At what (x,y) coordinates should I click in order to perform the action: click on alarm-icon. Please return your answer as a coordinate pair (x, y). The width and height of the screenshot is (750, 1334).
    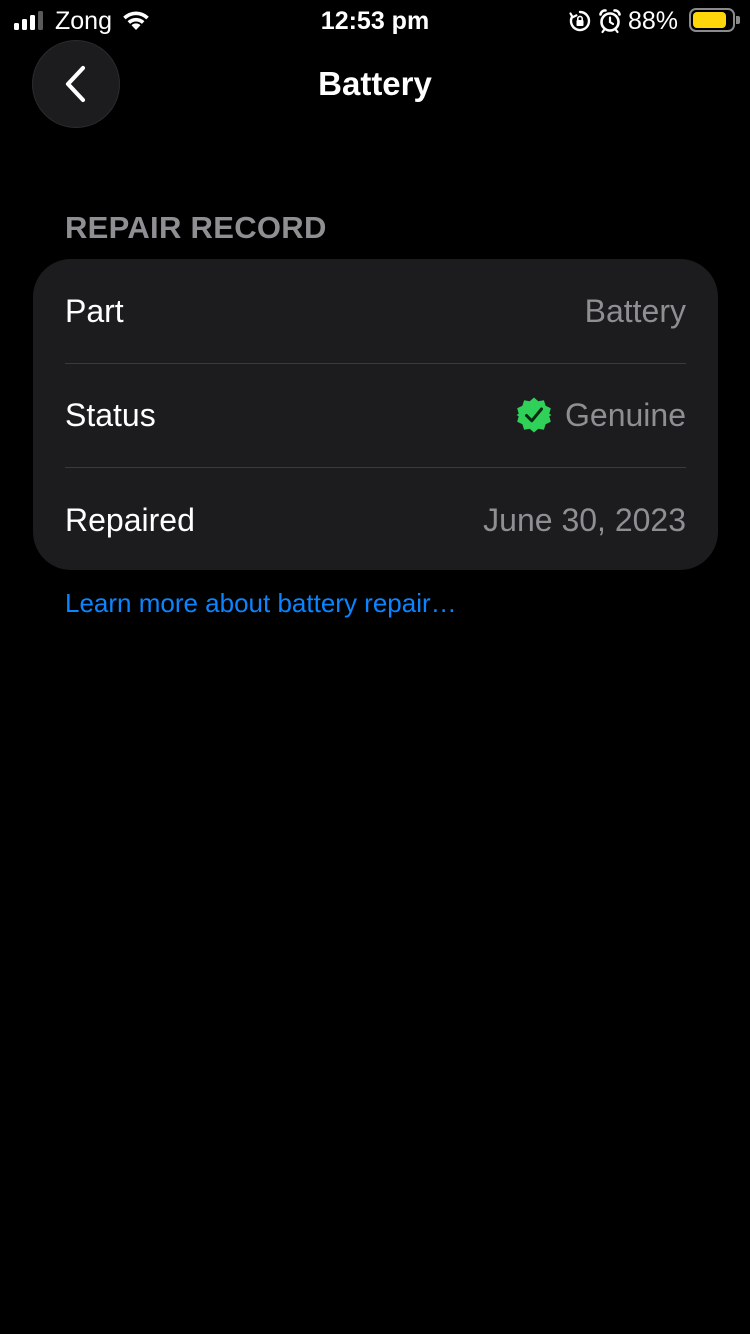
    Looking at the image, I should click on (610, 23).